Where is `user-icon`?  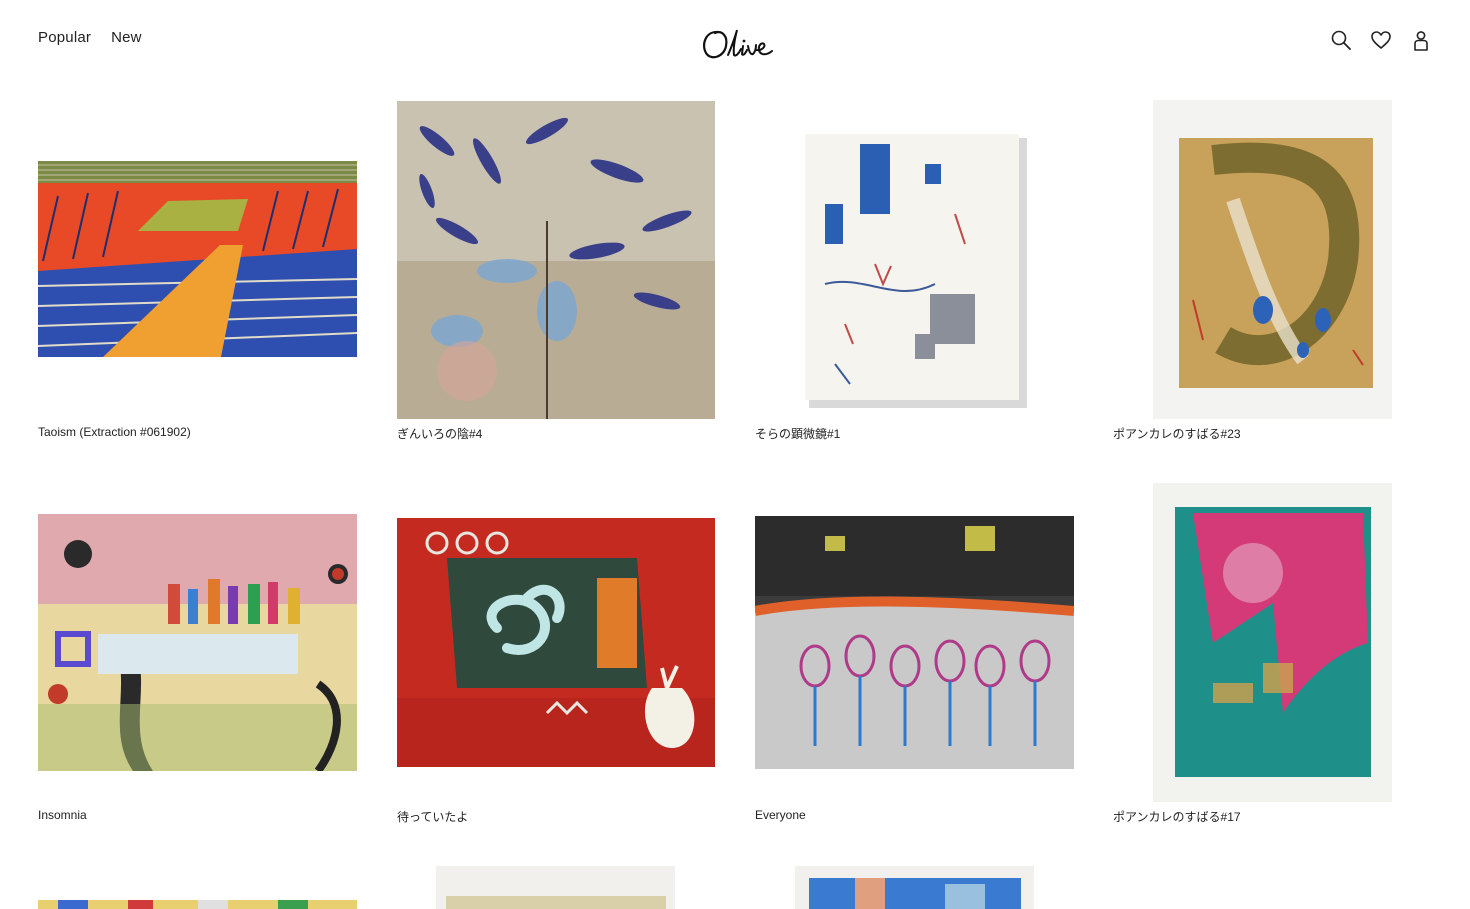
user-icon is located at coordinates (1421, 40).